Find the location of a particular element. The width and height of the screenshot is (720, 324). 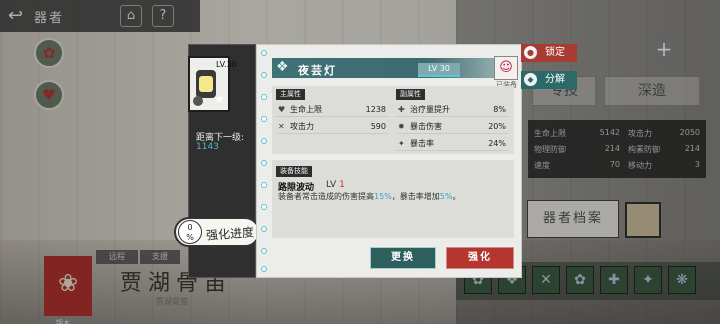

attr-value: 20% is located at coordinates (497, 126).